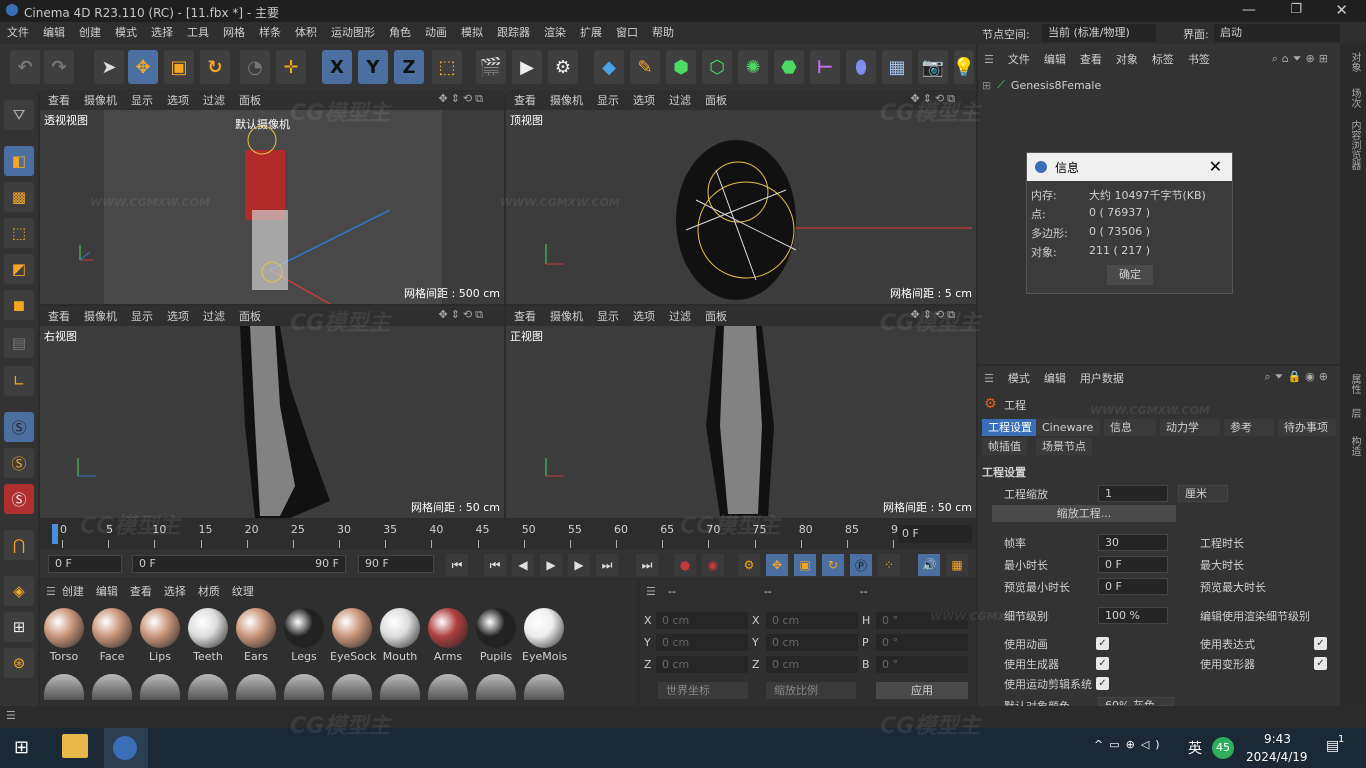  Describe the element at coordinates (1102, 683) in the screenshot. I see `use-motion-system-checkbox: ✓` at that location.